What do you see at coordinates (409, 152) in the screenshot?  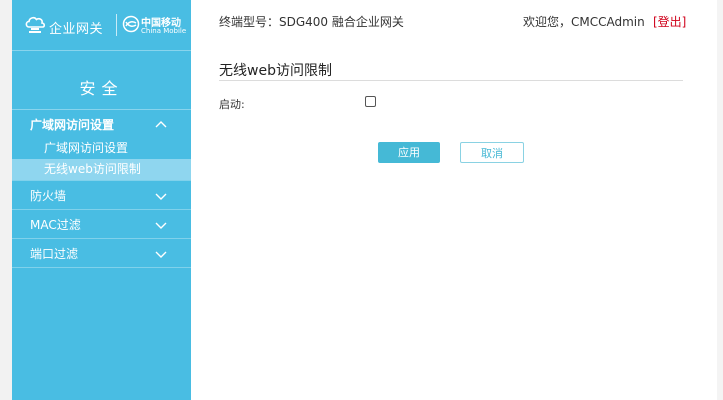 I see `apply-button: 应用` at bounding box center [409, 152].